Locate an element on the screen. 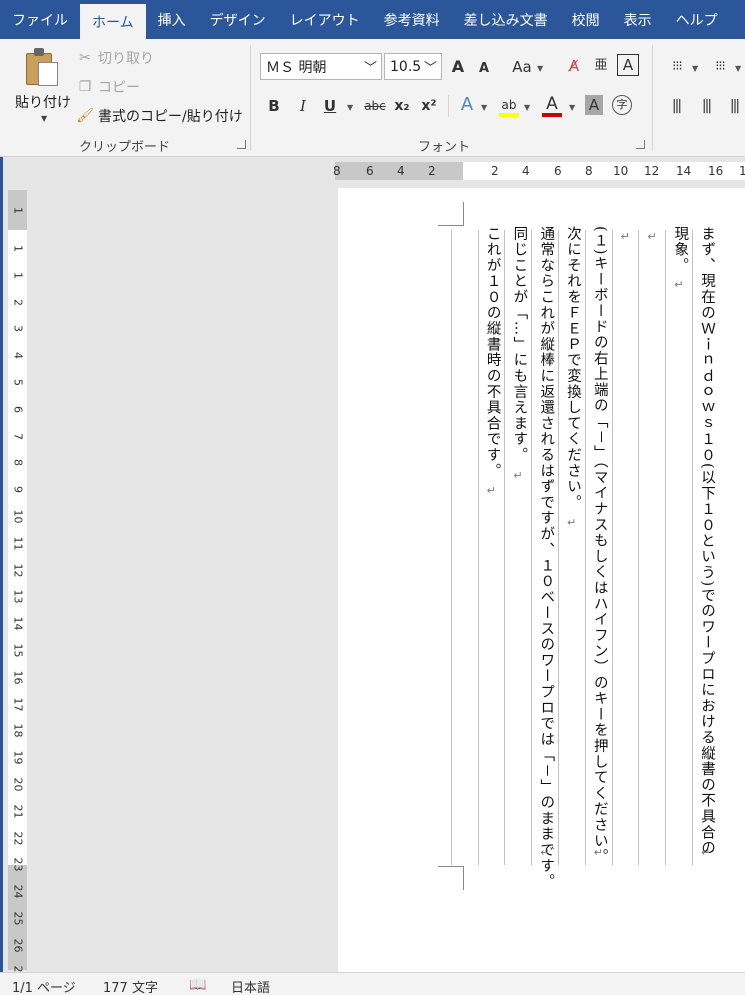 This screenshot has width=745, height=995. align-top-icon: ||| is located at coordinates (676, 106).